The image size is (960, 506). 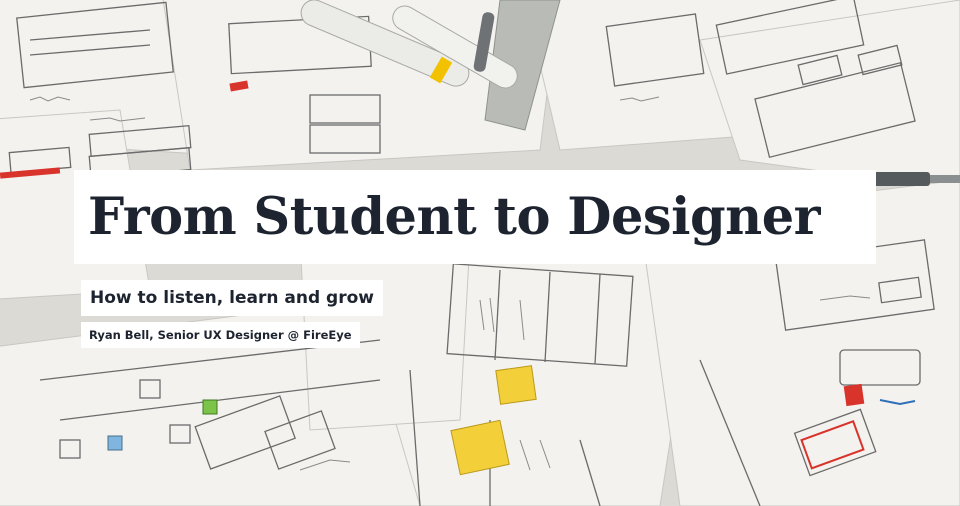 What do you see at coordinates (454, 216) in the screenshot?
I see `page-title: From Student to Designer` at bounding box center [454, 216].